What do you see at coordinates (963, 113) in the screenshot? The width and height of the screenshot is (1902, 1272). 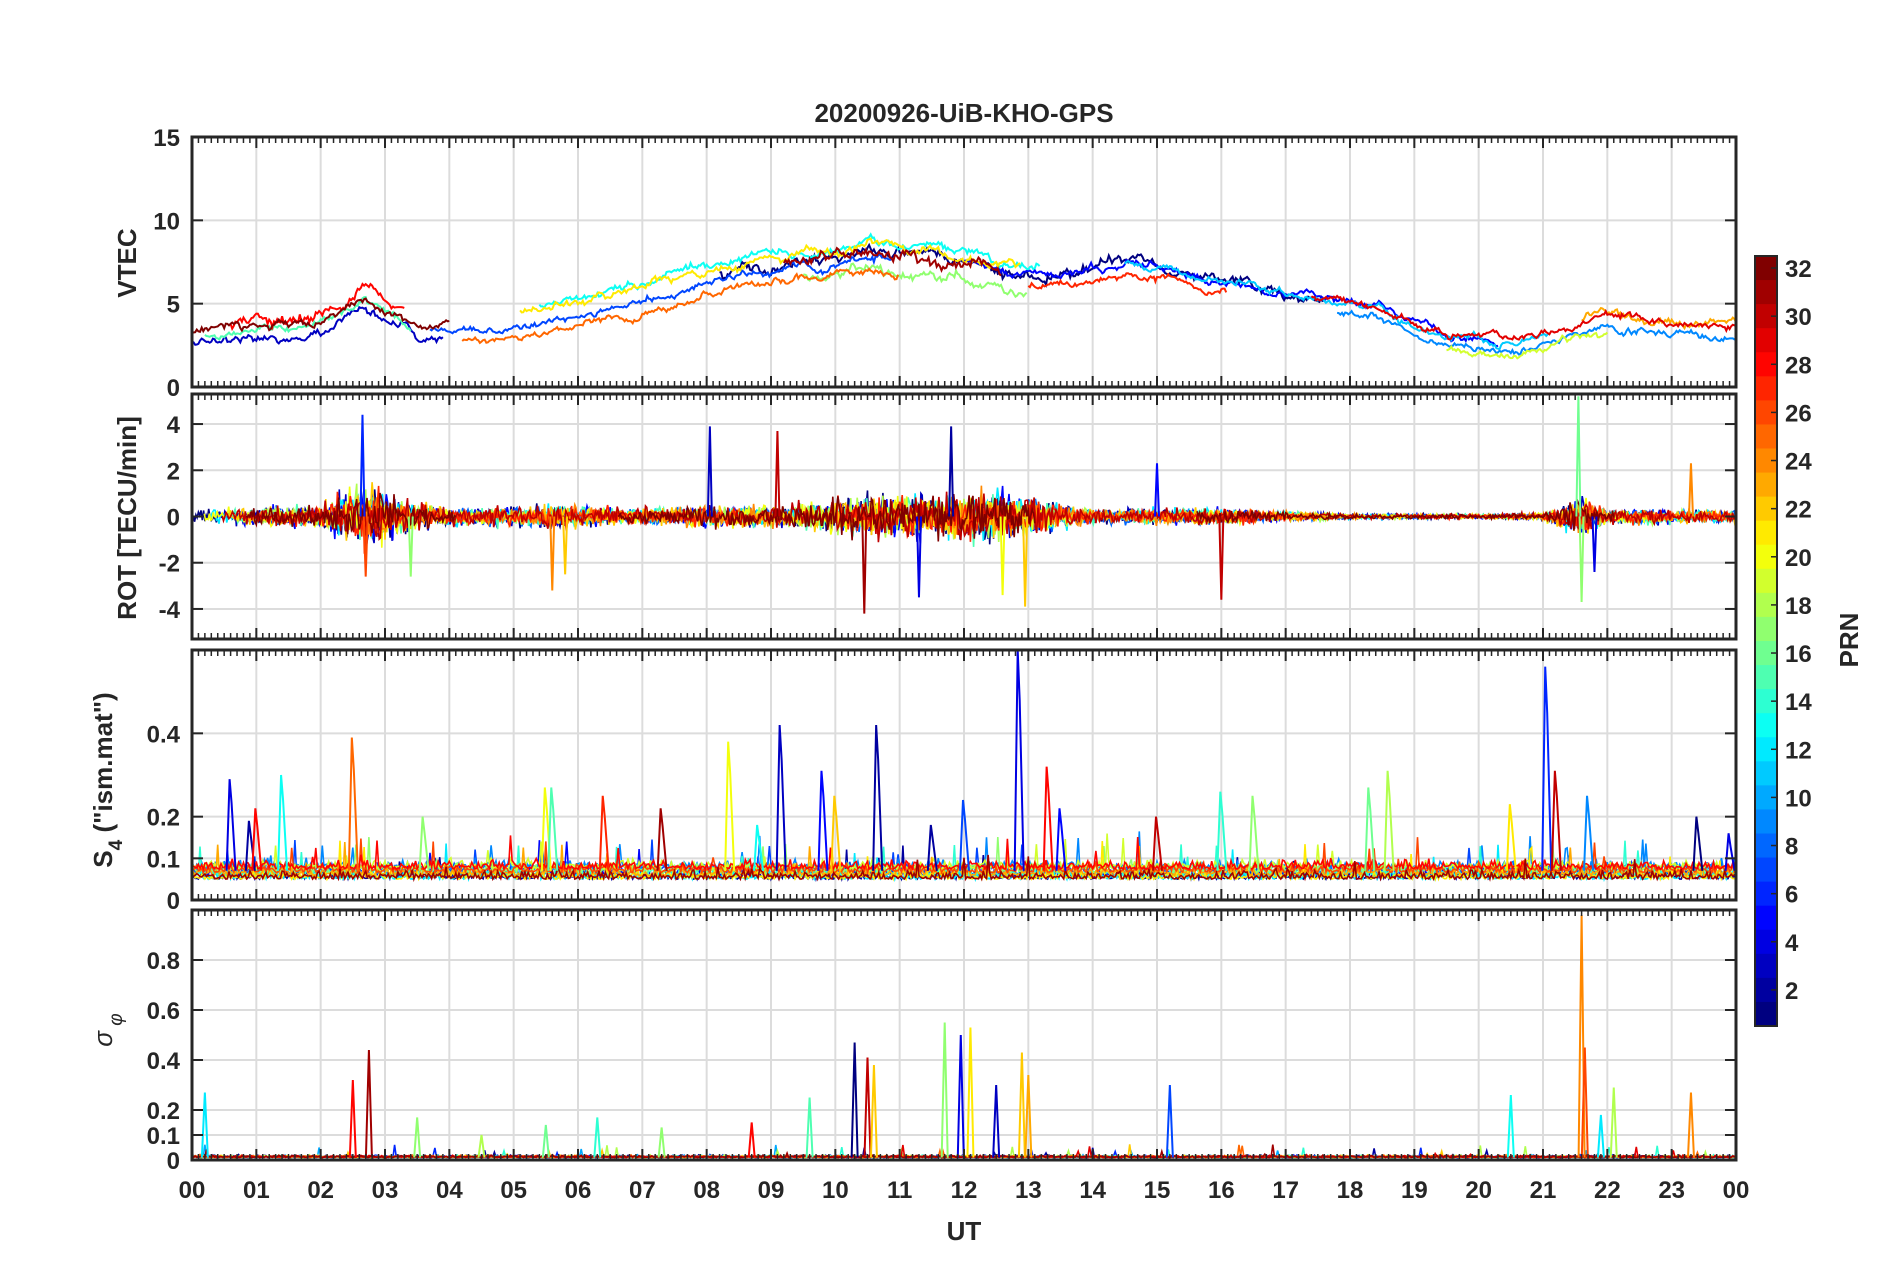 I see `chart-title: 20200926-UiB-KHO-GPS` at bounding box center [963, 113].